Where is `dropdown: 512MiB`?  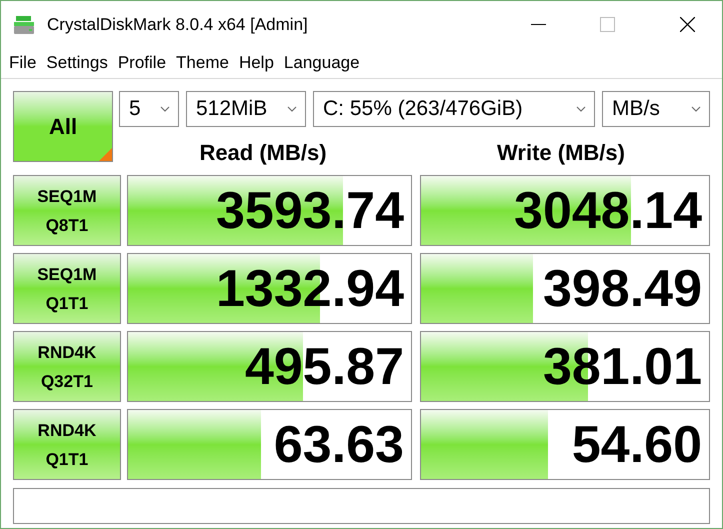 dropdown: 512MiB is located at coordinates (246, 109).